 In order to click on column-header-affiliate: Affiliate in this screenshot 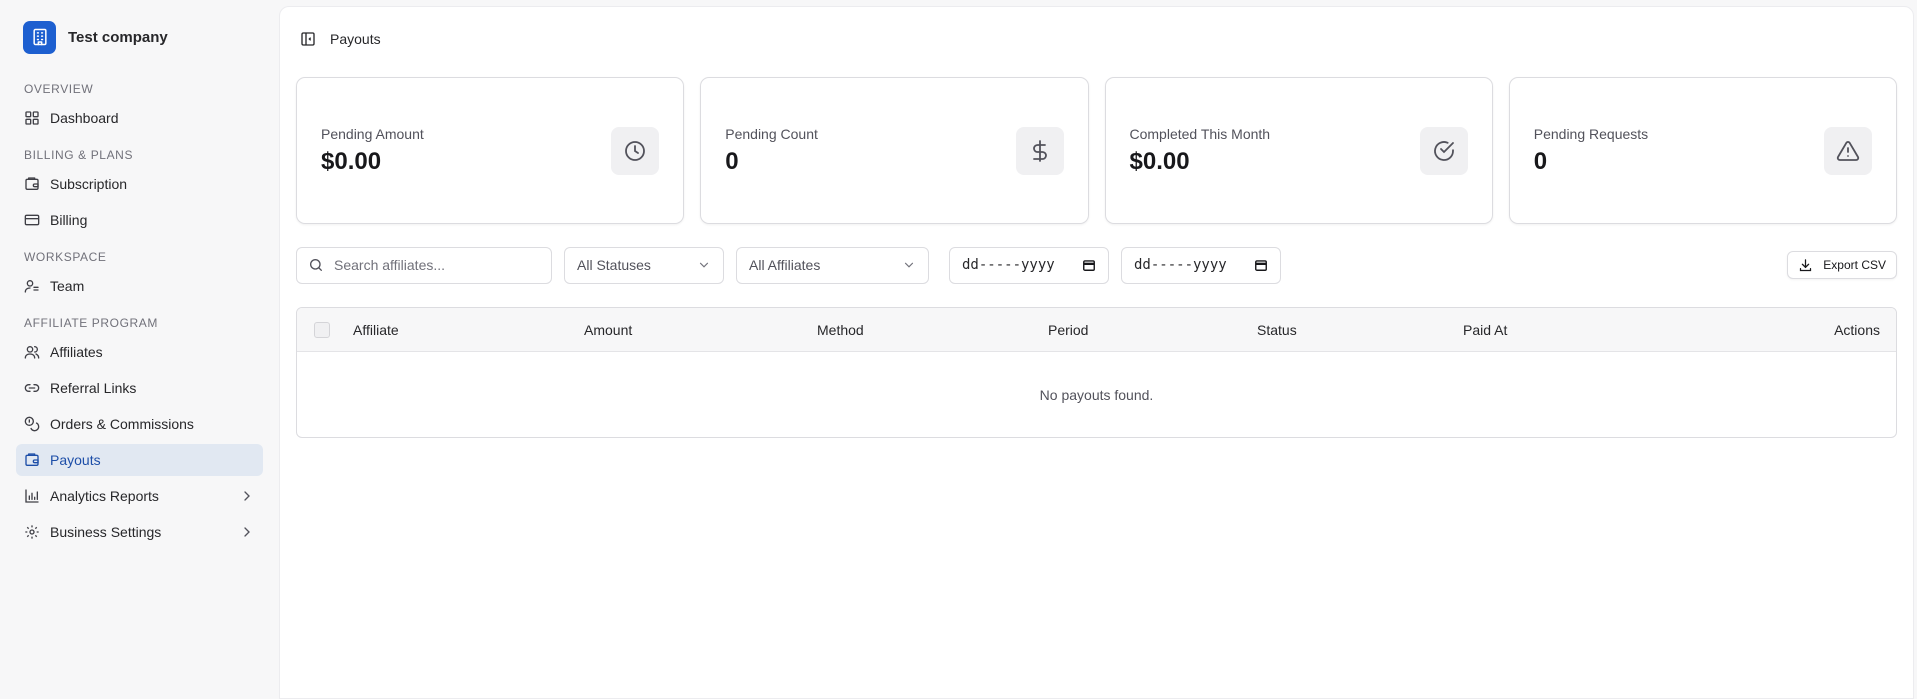, I will do `click(376, 330)`.